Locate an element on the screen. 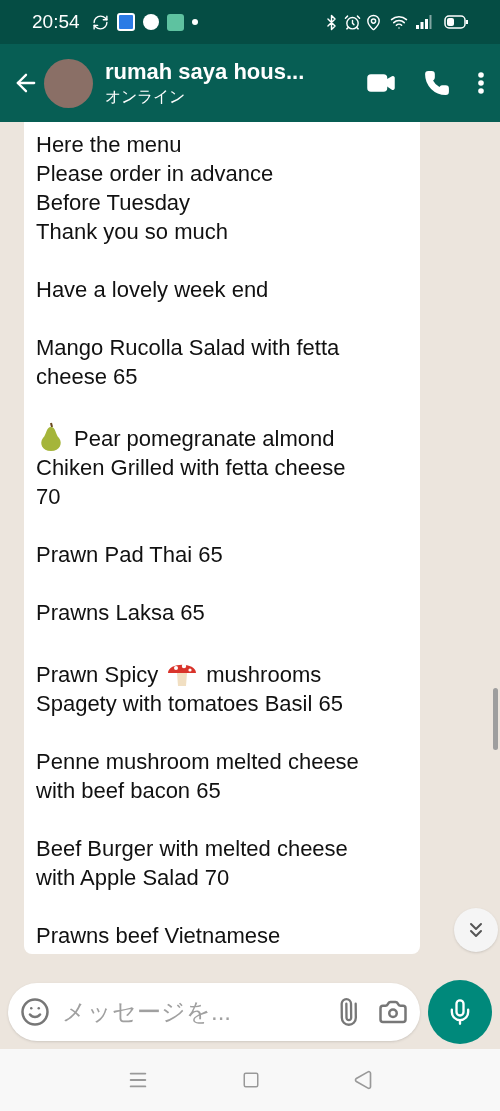 The width and height of the screenshot is (500, 1111). battery-icon is located at coordinates (456, 22).